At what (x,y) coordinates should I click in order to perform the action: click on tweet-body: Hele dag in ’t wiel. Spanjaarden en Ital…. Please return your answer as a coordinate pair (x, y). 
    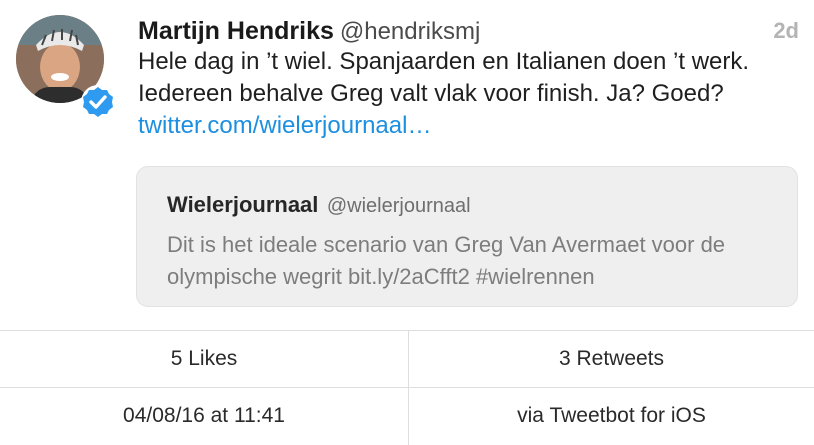
    Looking at the image, I should click on (444, 77).